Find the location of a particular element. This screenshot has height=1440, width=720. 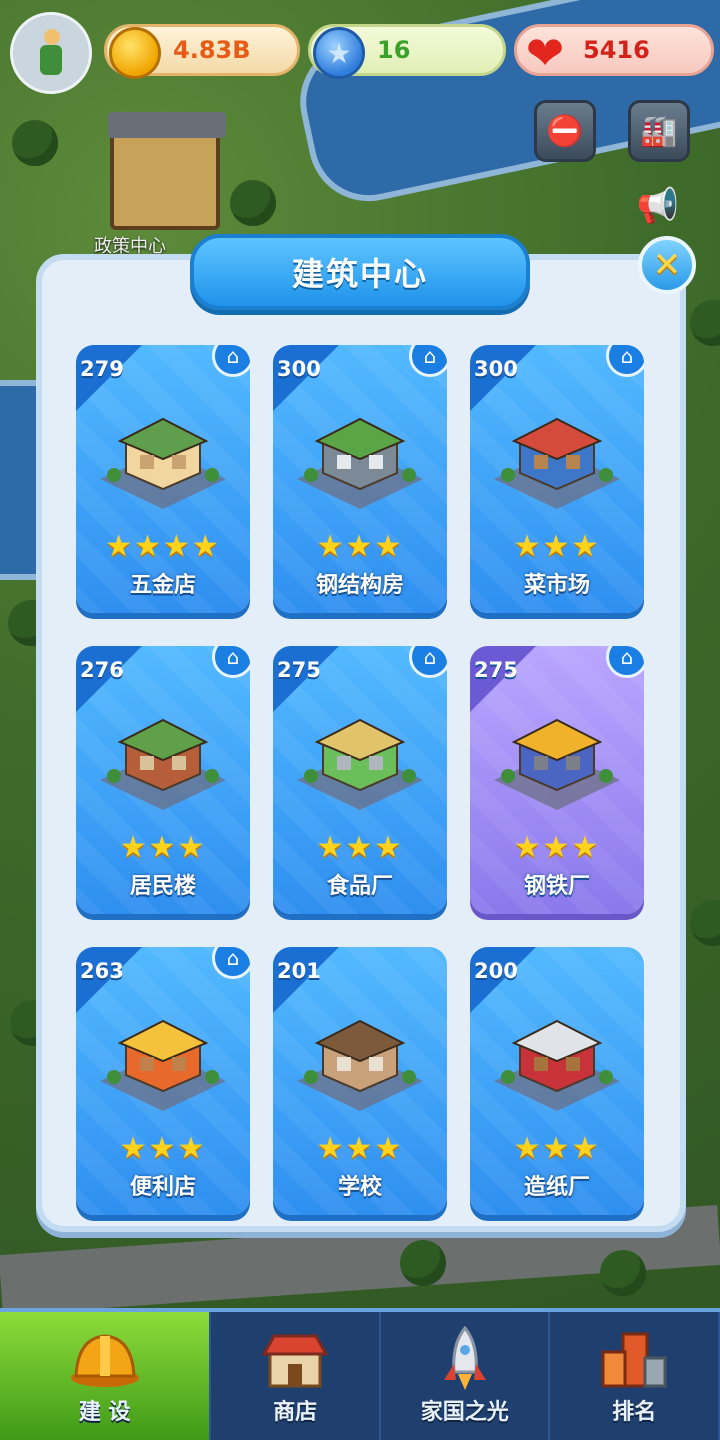

star-value: 16 is located at coordinates (394, 50).